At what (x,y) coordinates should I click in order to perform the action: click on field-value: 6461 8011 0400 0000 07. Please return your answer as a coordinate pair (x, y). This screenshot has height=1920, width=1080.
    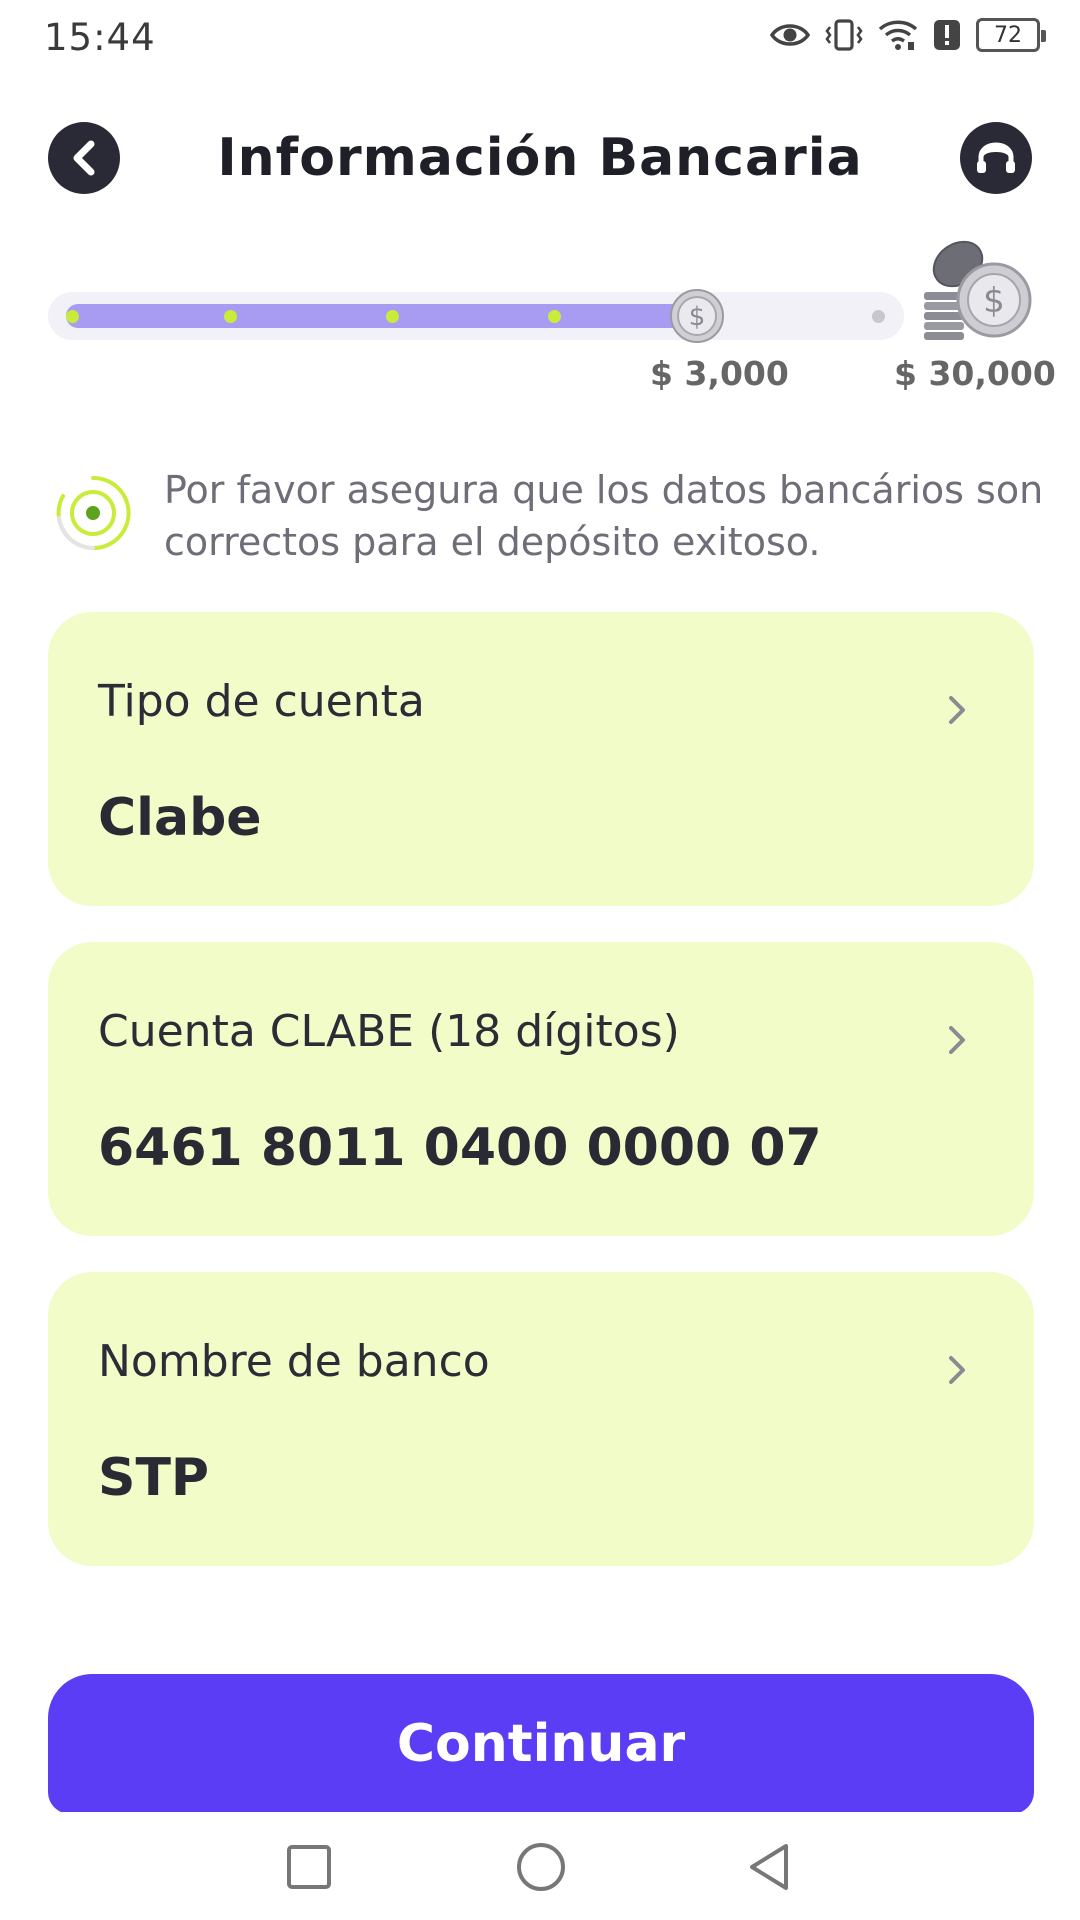
    Looking at the image, I should click on (460, 1148).